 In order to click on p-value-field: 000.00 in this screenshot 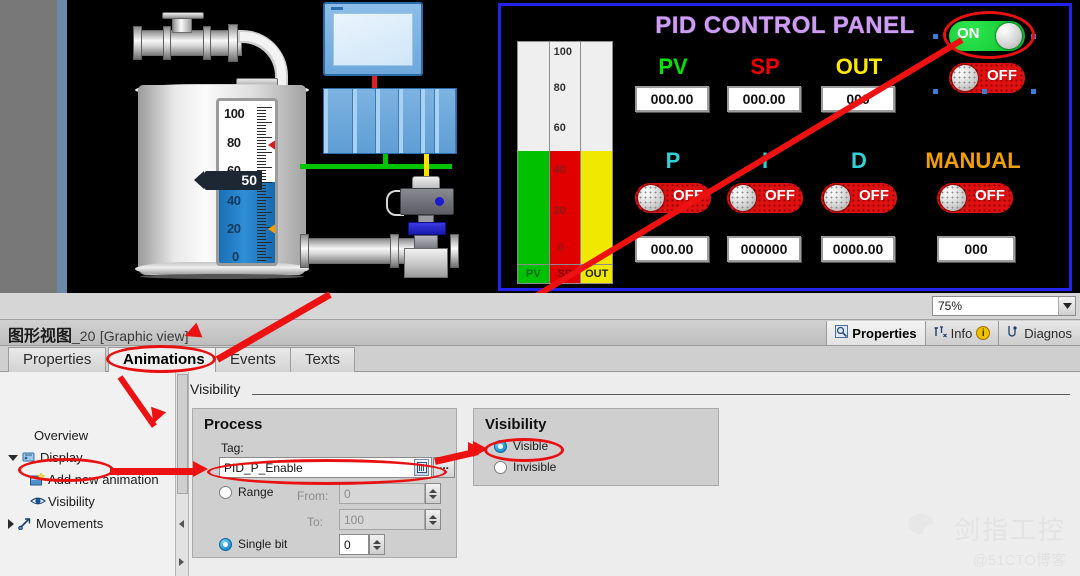, I will do `click(672, 249)`.